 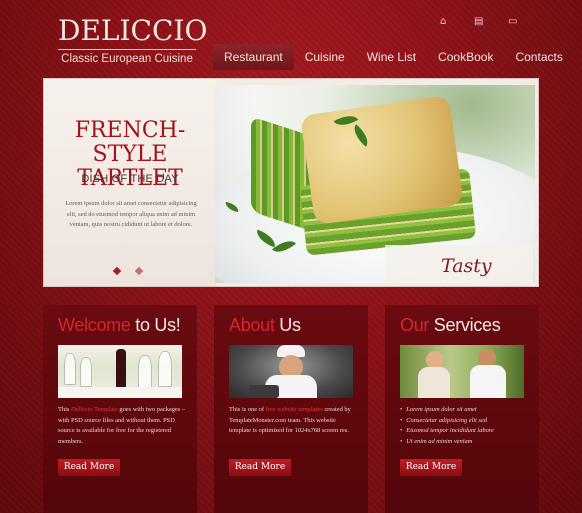 What do you see at coordinates (94, 409) in the screenshot?
I see `template-link: Deliccio Template` at bounding box center [94, 409].